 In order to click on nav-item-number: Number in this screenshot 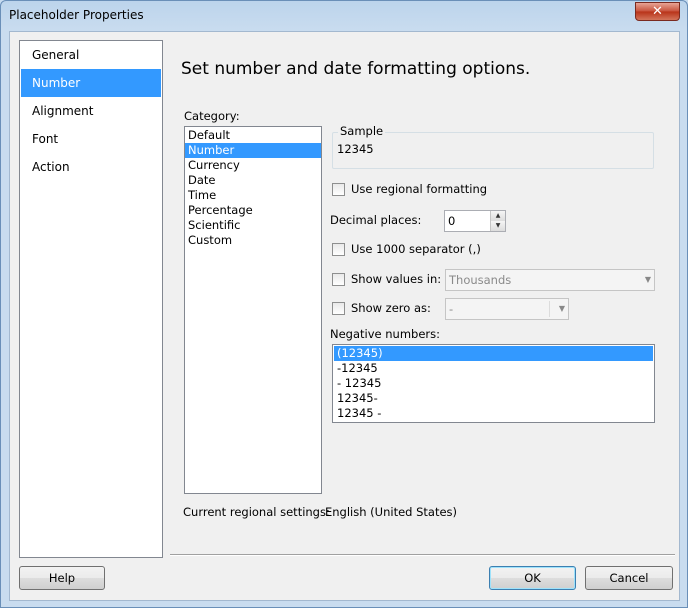, I will do `click(91, 83)`.